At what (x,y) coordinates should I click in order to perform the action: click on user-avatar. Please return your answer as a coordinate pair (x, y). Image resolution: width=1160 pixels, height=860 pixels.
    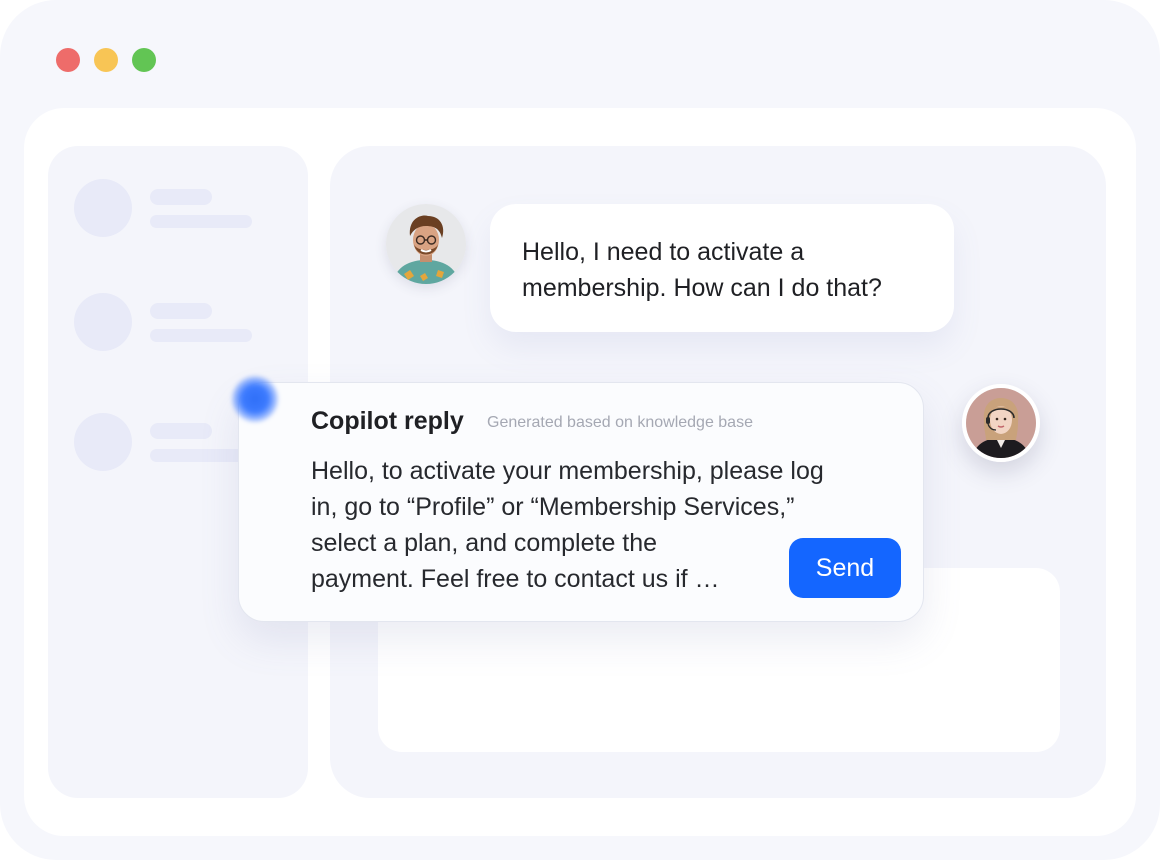
    Looking at the image, I should click on (426, 244).